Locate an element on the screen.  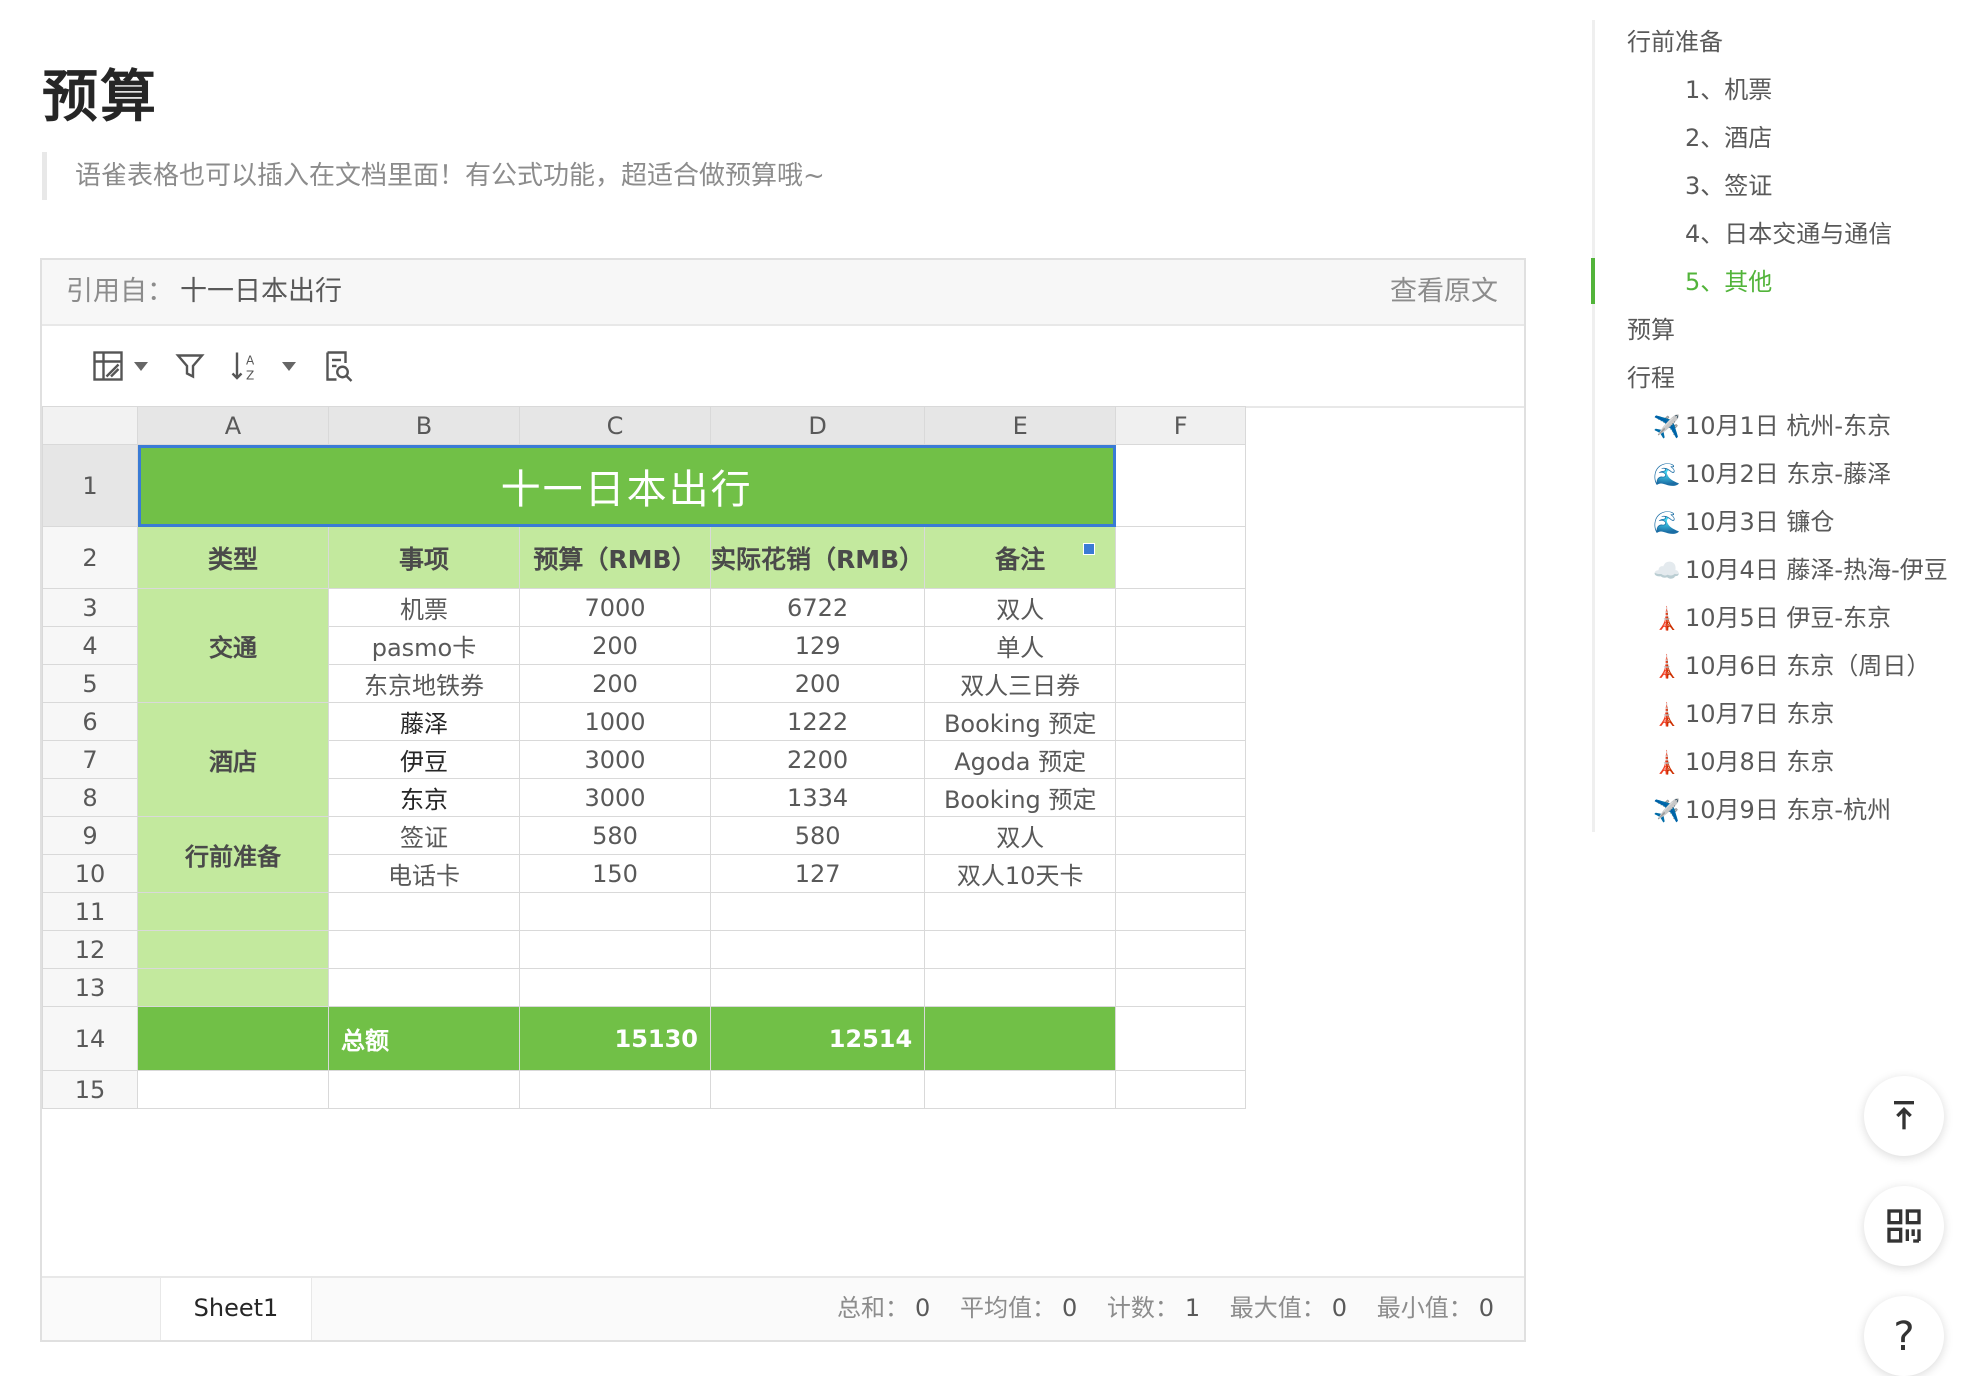
toc-item: 4、日本交通与通信 is located at coordinates (1788, 234).